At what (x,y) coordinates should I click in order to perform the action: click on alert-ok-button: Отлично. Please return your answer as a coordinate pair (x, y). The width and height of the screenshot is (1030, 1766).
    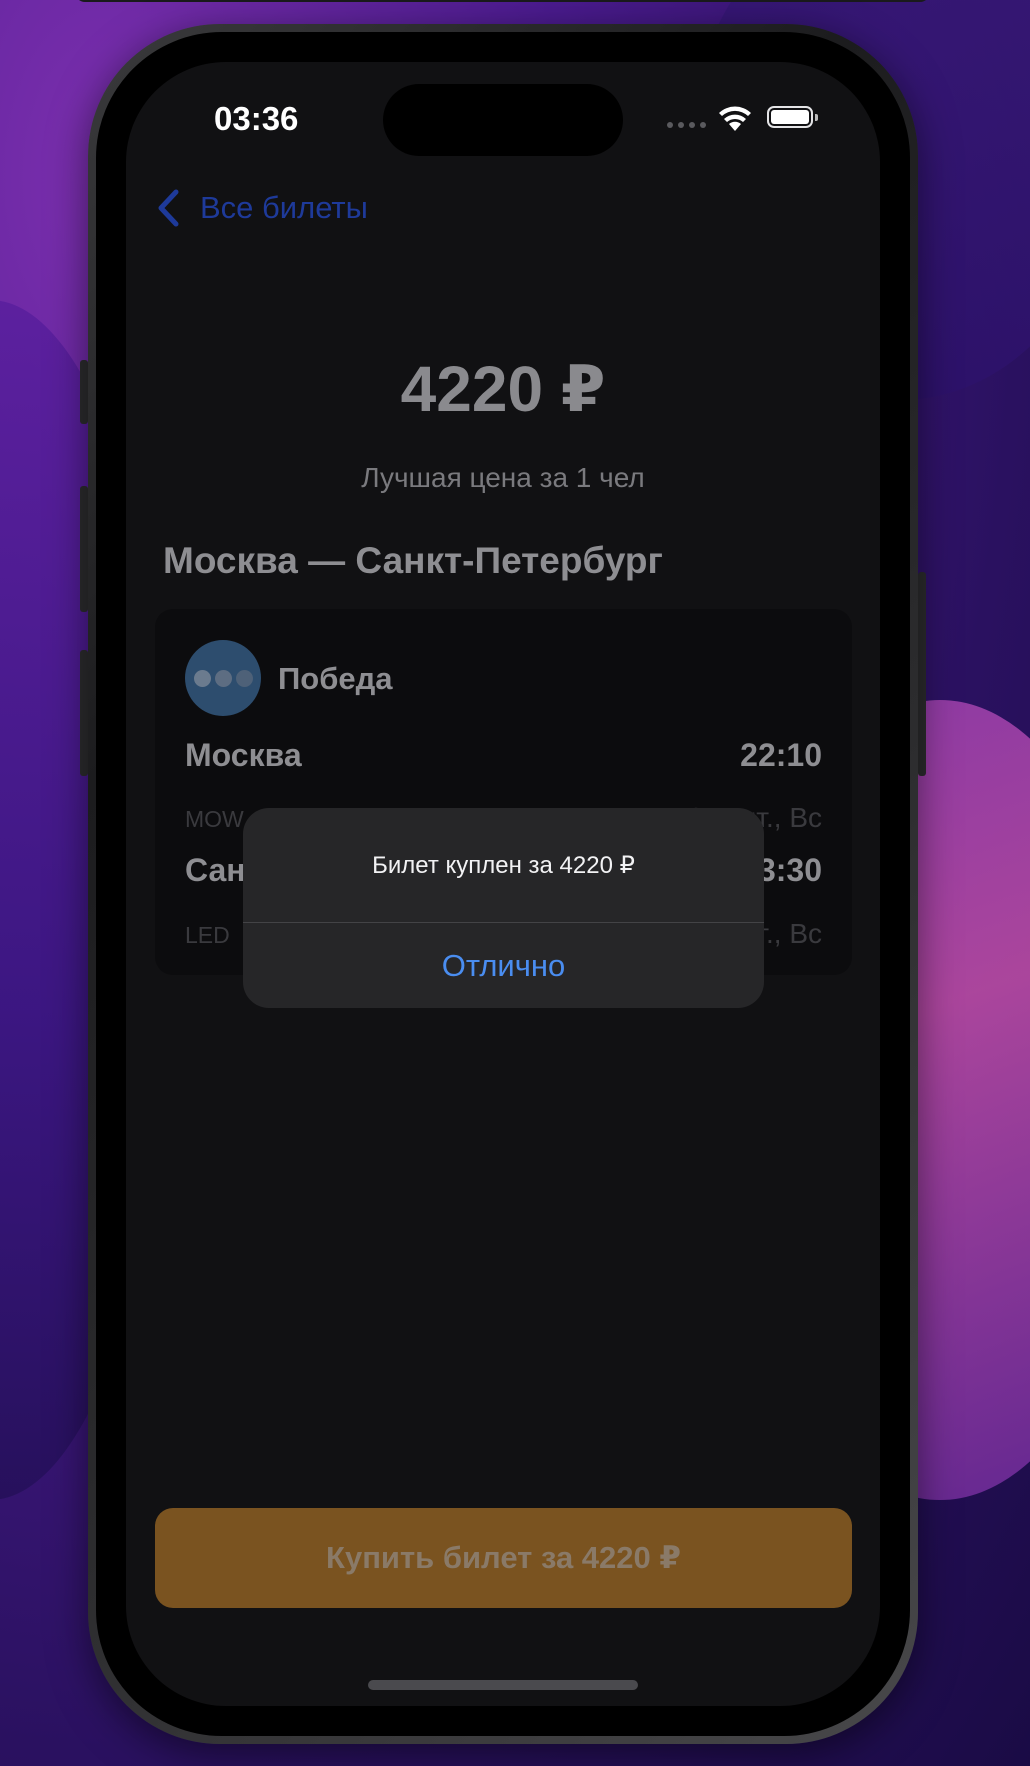
    Looking at the image, I should click on (503, 965).